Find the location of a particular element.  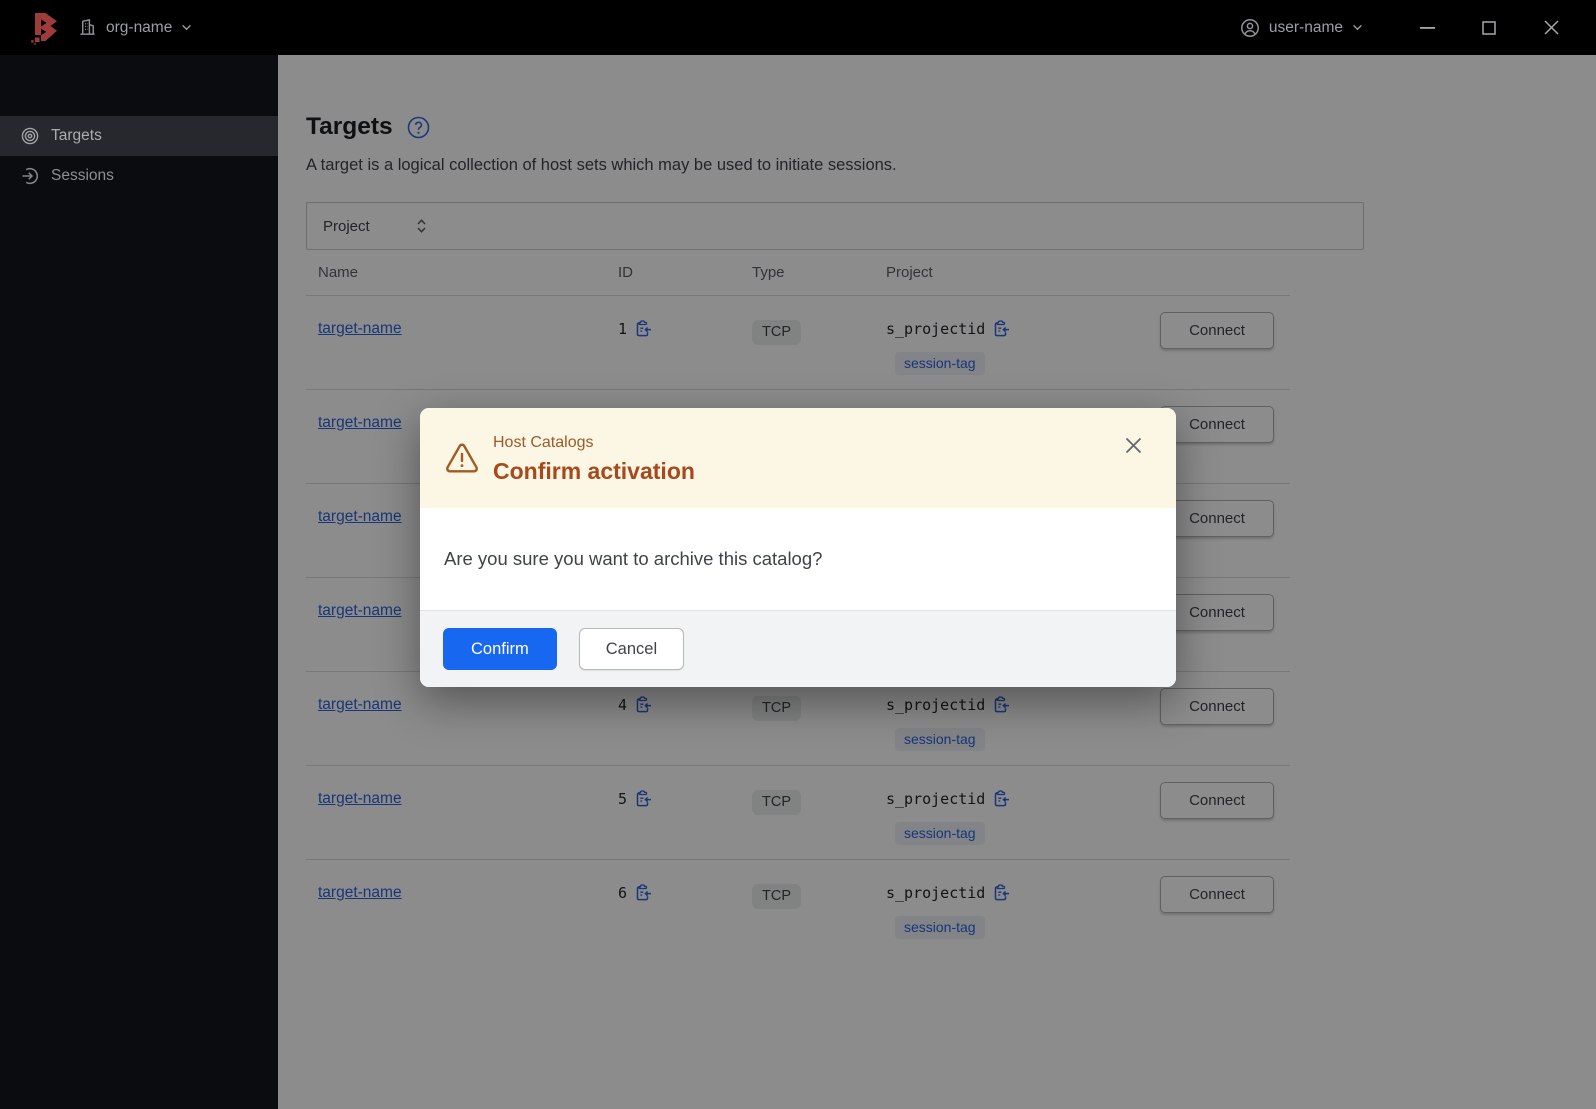

minimize-icon is located at coordinates (1427, 27).